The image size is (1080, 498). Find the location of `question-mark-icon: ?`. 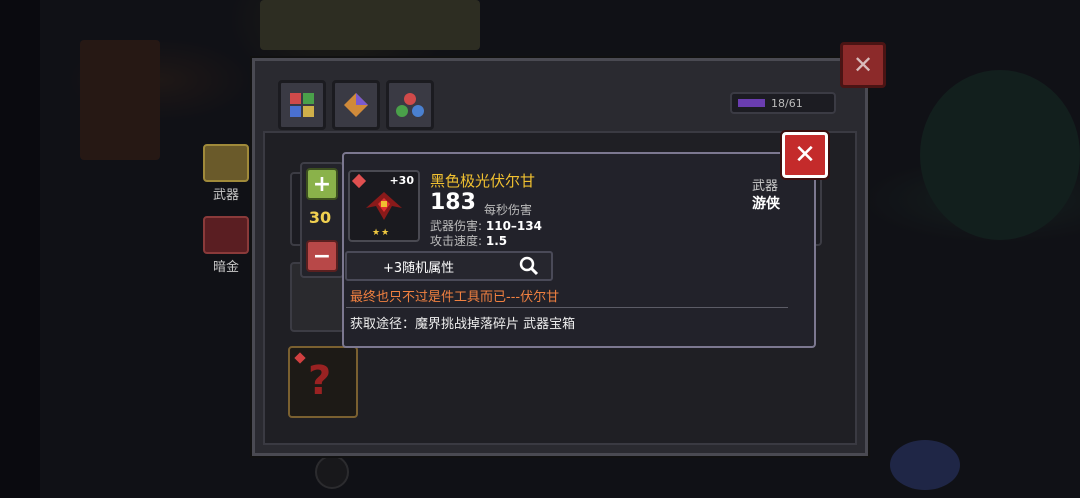

question-mark-icon: ? is located at coordinates (320, 381).